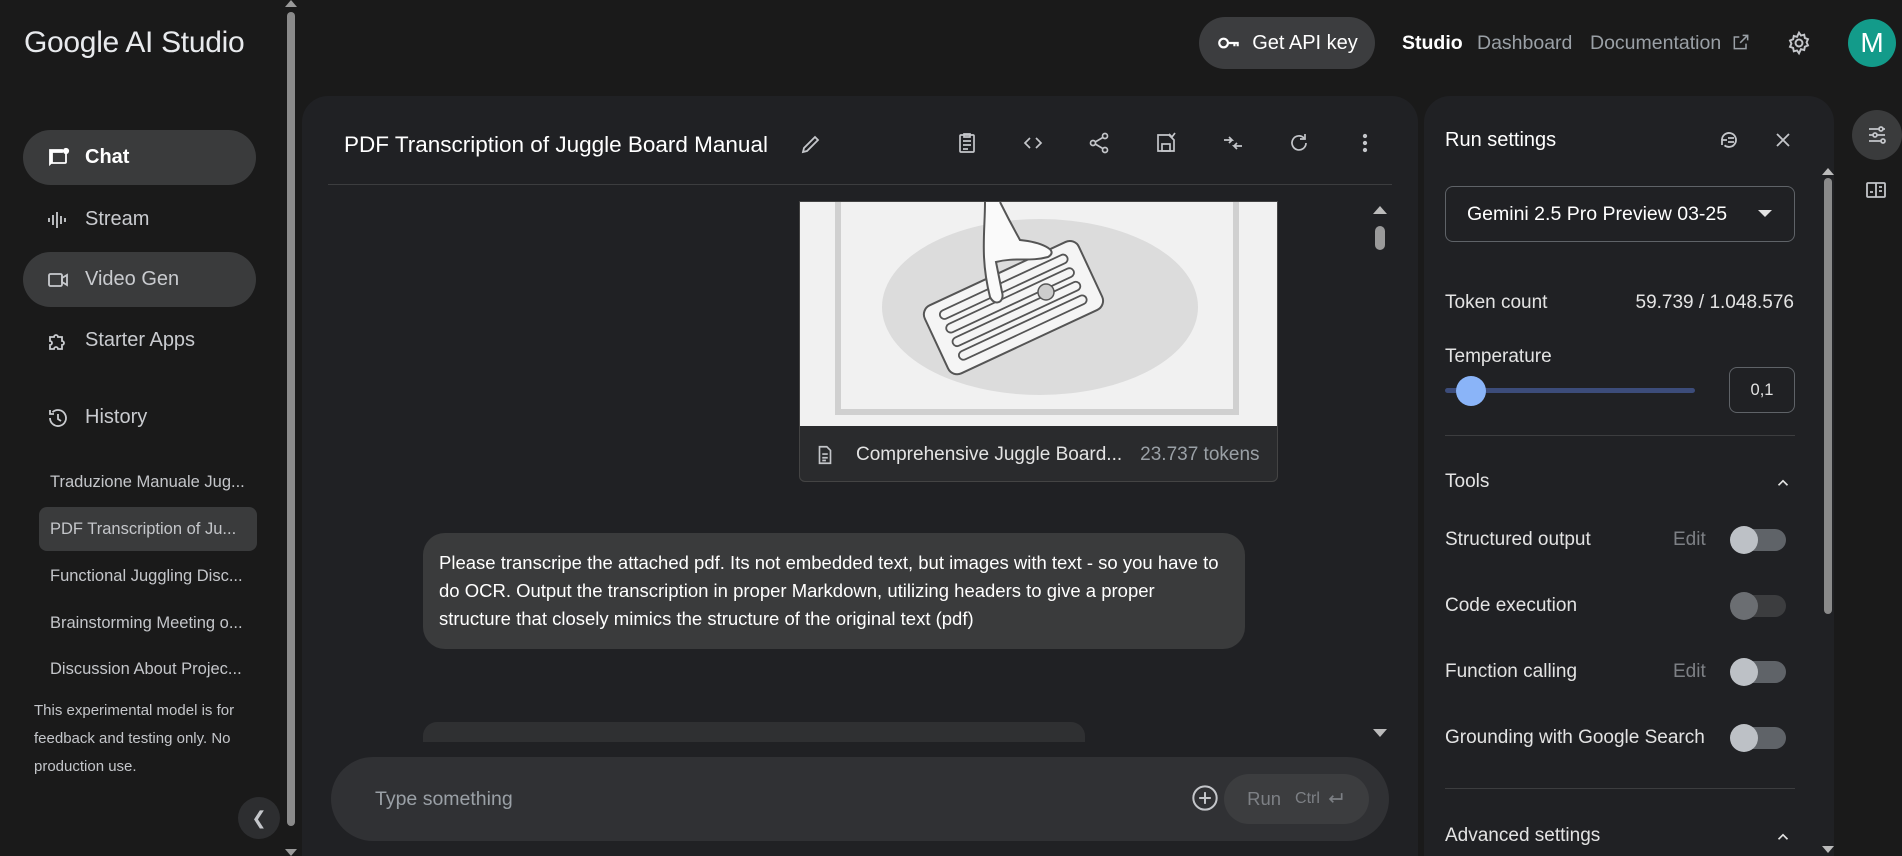  What do you see at coordinates (132, 279) in the screenshot?
I see `nav-video-gen-label: Video Gen` at bounding box center [132, 279].